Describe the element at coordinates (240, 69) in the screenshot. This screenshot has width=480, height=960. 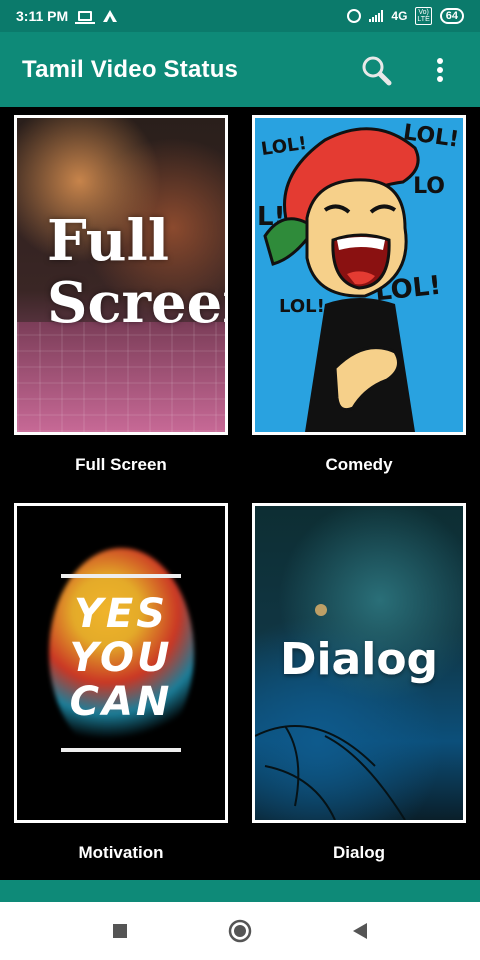
I see `app-bar: Tamil Video Status` at that location.